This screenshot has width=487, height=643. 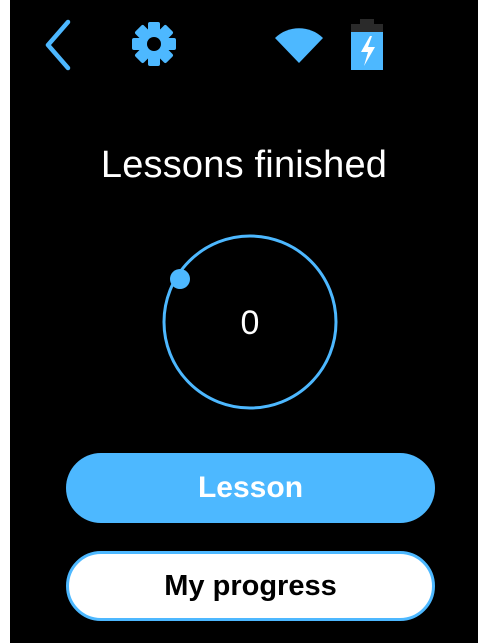 I want to click on battery-charging-icon, so click(x=367, y=45).